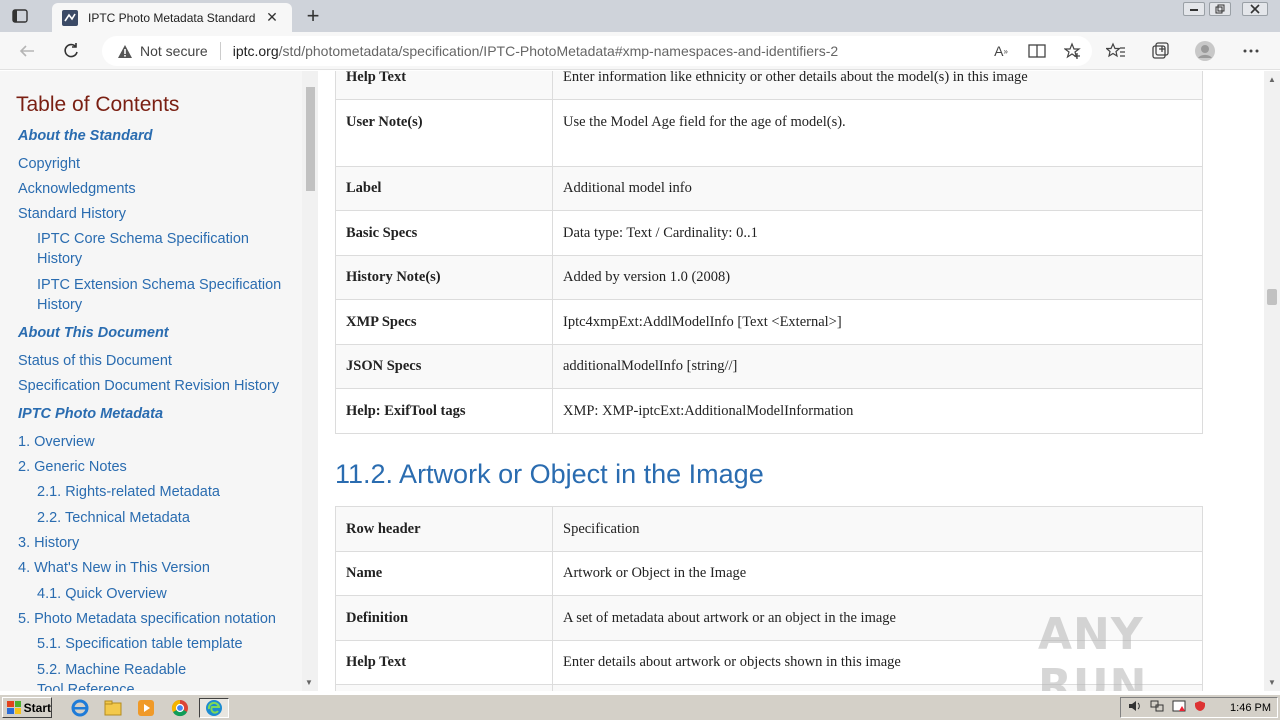  What do you see at coordinates (1205, 51) in the screenshot?
I see `profile-avatar` at bounding box center [1205, 51].